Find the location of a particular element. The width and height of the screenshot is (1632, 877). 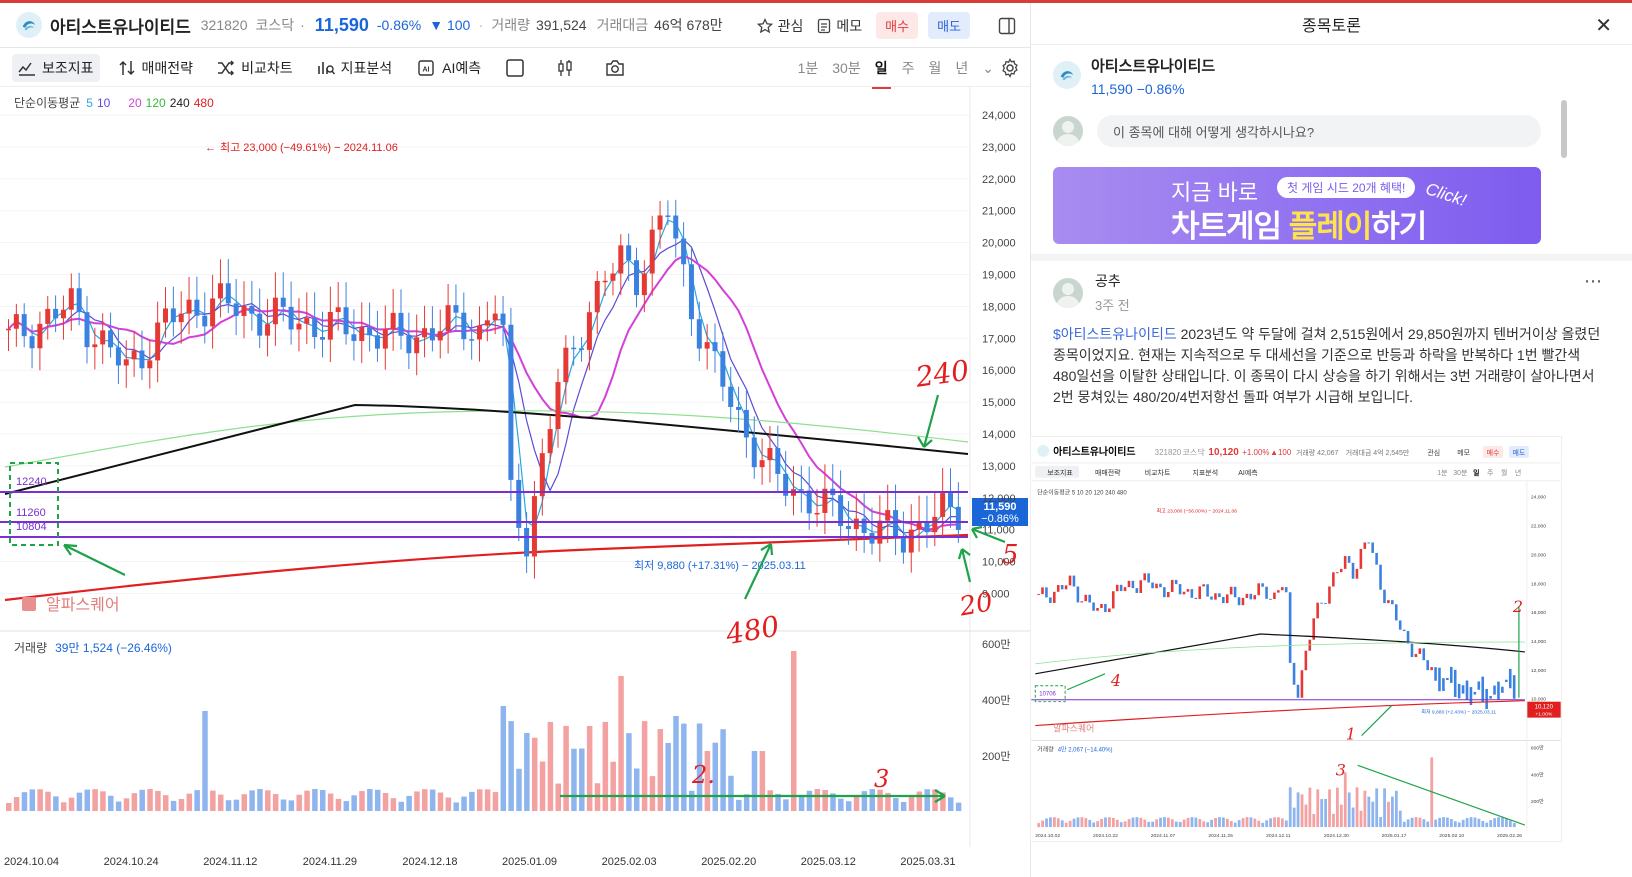

thumb-volume-legend: 거래량 4만 2,067 (−14.40%) is located at coordinates (1074, 749).